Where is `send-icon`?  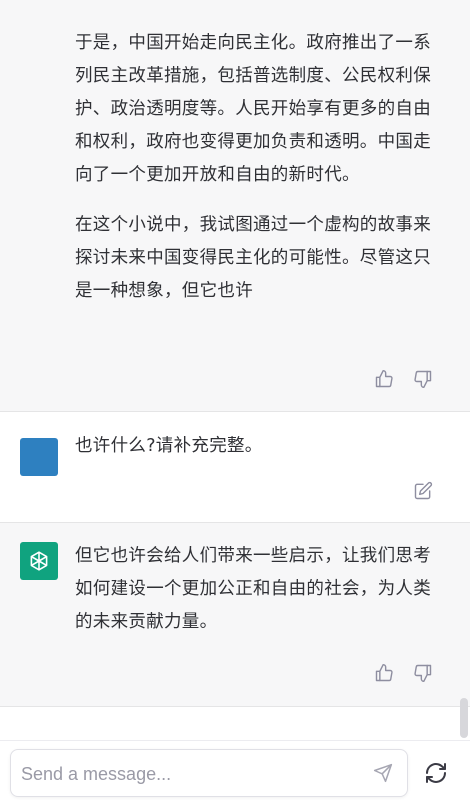
send-icon is located at coordinates (383, 773).